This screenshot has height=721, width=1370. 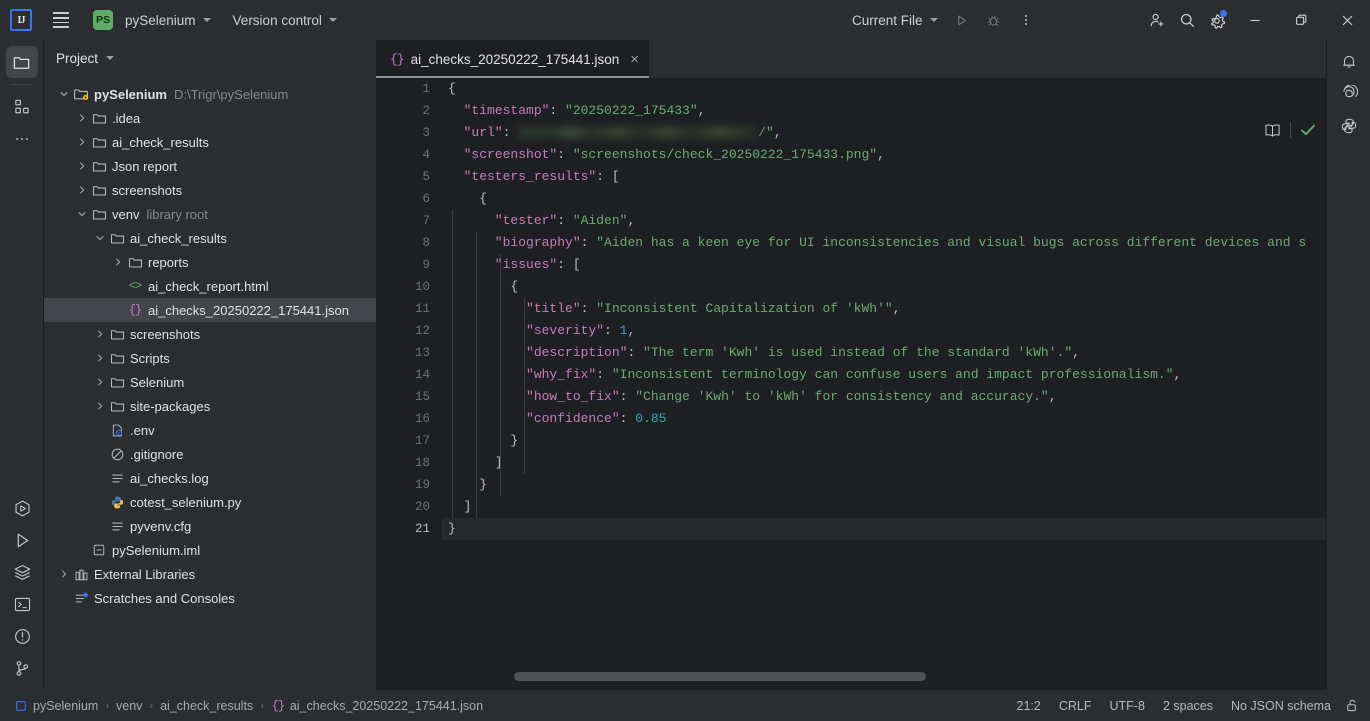 What do you see at coordinates (1157, 20) in the screenshot?
I see `account-icon` at bounding box center [1157, 20].